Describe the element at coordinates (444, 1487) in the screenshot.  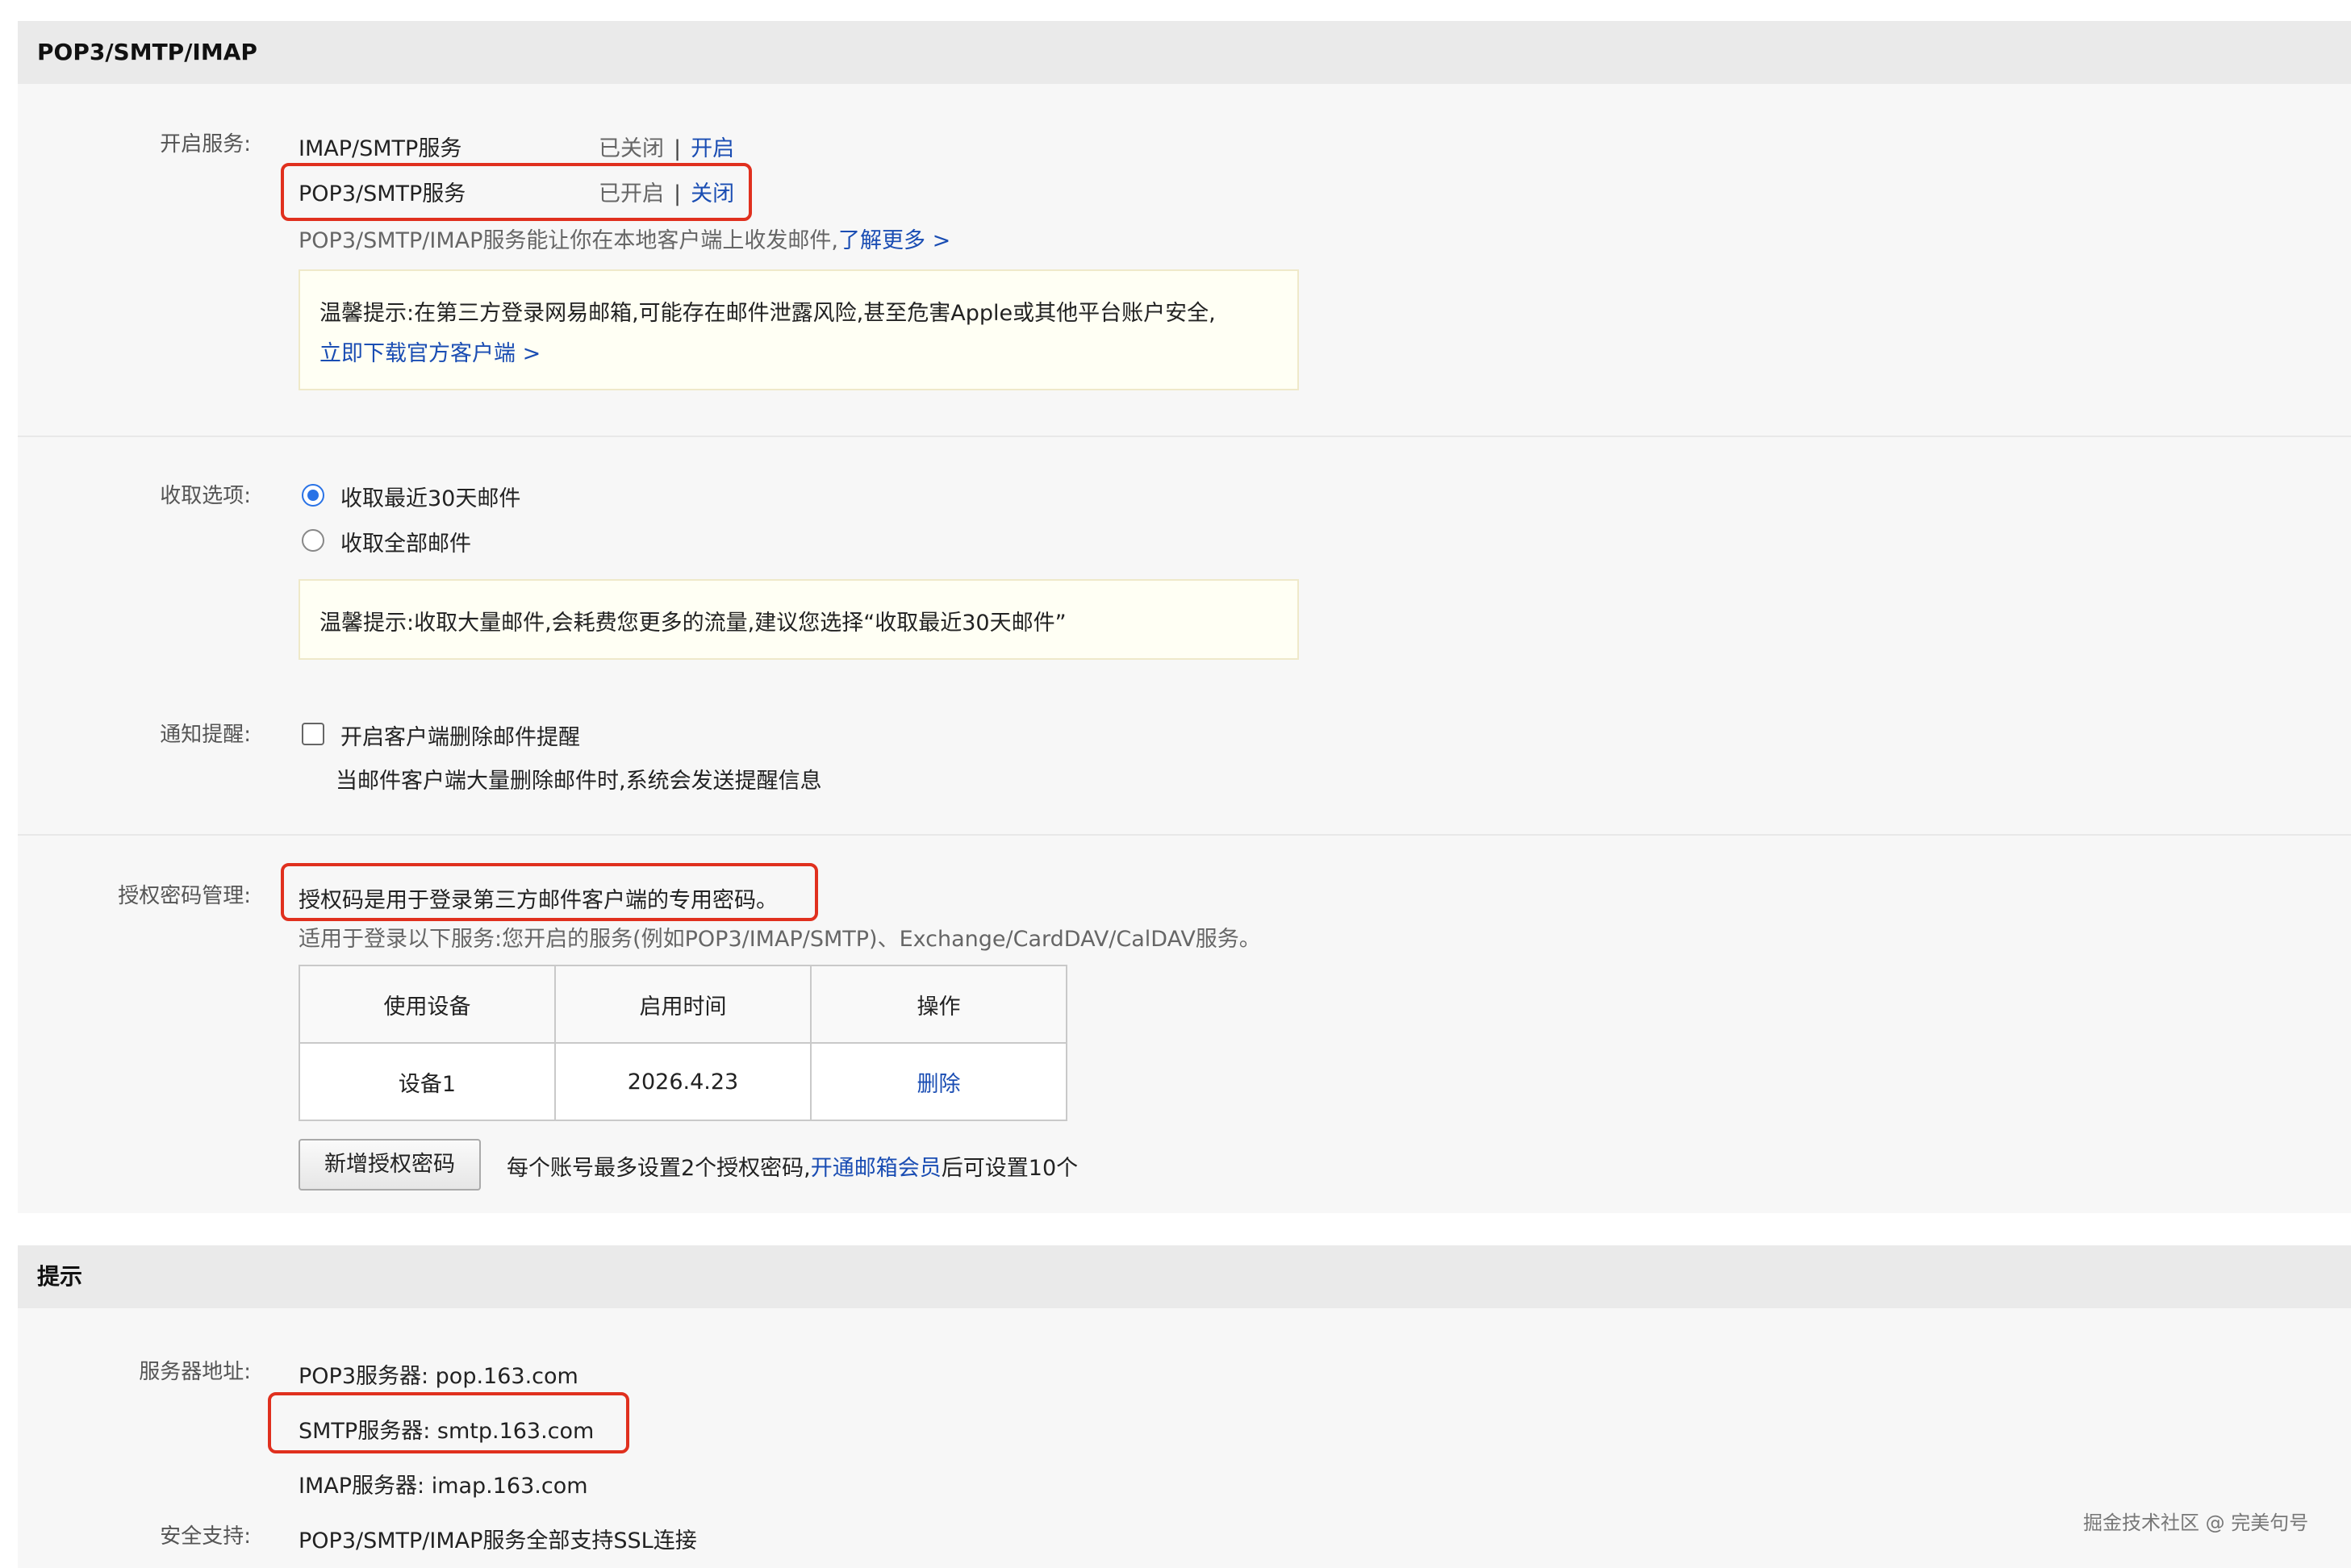
I see `imap-server: IMAP服务器: imap.163.com` at that location.